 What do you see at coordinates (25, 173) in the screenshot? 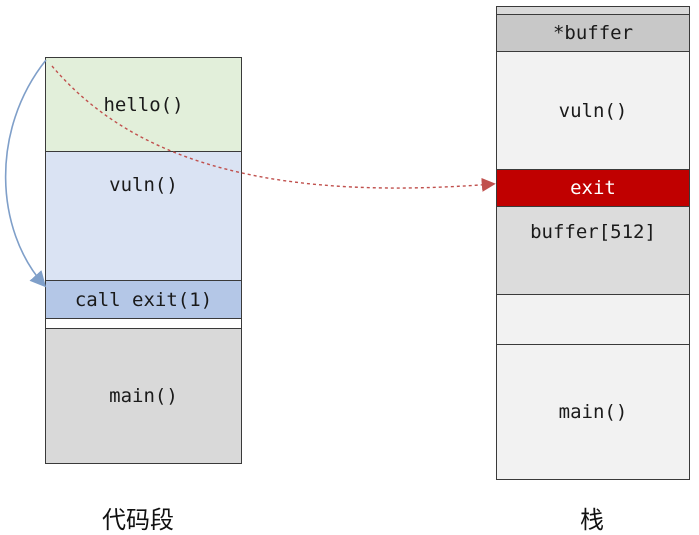
I see `jump-to-exit-arrow` at bounding box center [25, 173].